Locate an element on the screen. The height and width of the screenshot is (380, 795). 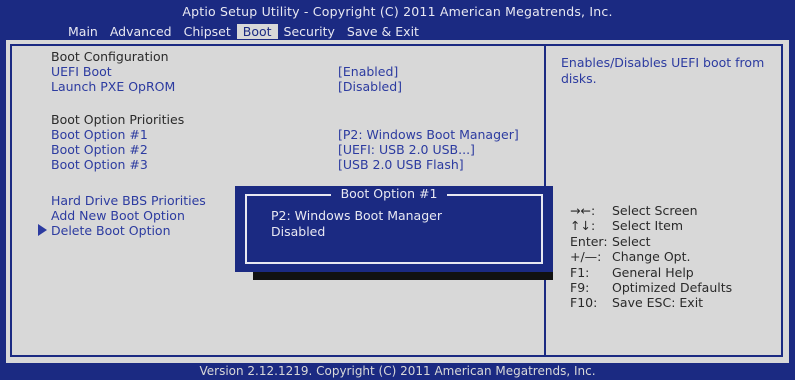
uefi-boot-value: [Enabled] is located at coordinates (368, 71).